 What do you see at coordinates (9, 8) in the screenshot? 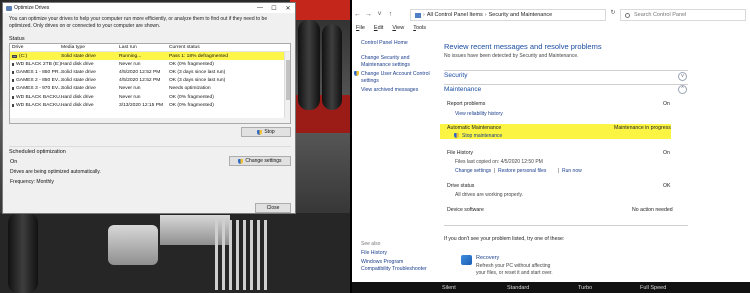
I see `optimize-drives-app-icon` at bounding box center [9, 8].